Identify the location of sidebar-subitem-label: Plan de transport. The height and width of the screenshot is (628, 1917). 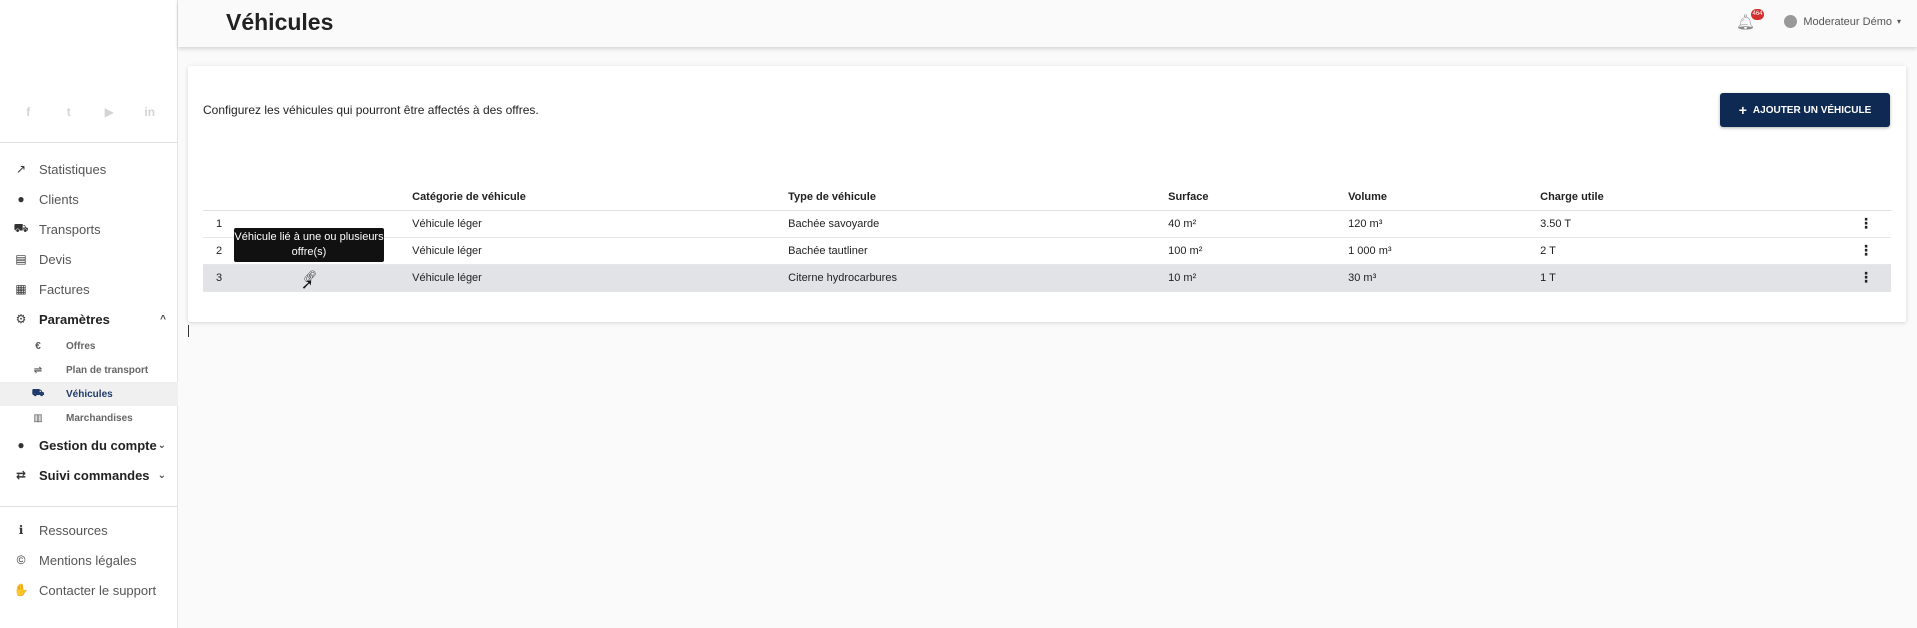
(107, 370).